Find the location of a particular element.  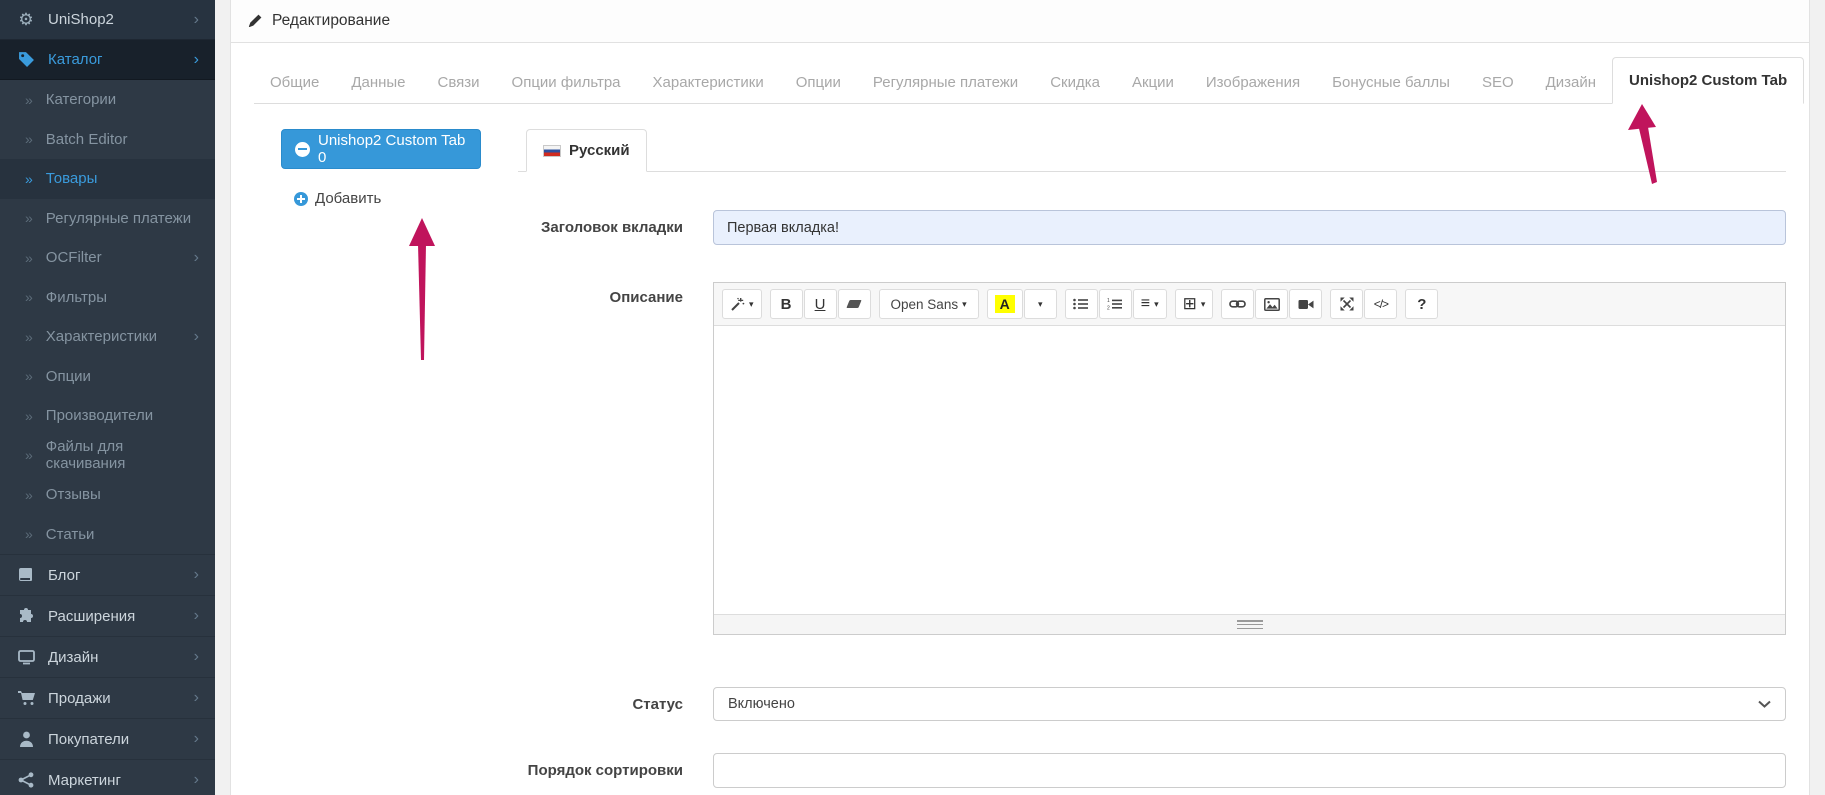

code-view-button: </> is located at coordinates (1381, 304).